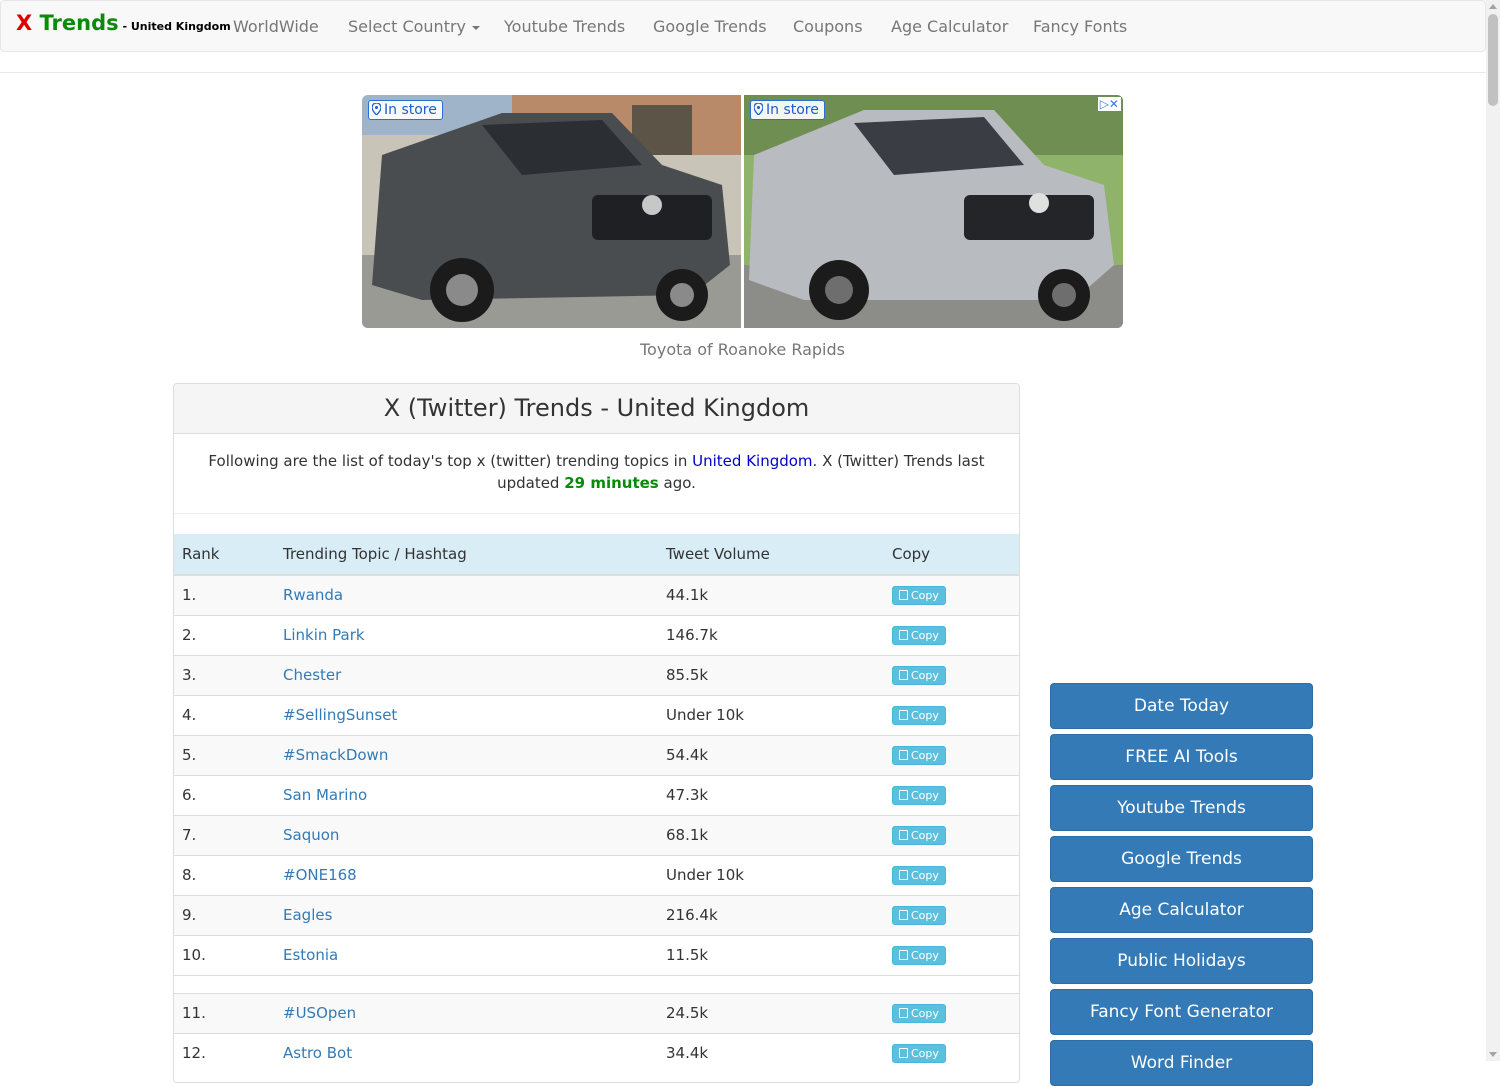 The width and height of the screenshot is (1500, 1086). I want to click on advertisement: In store In store ▷✕, so click(742, 211).